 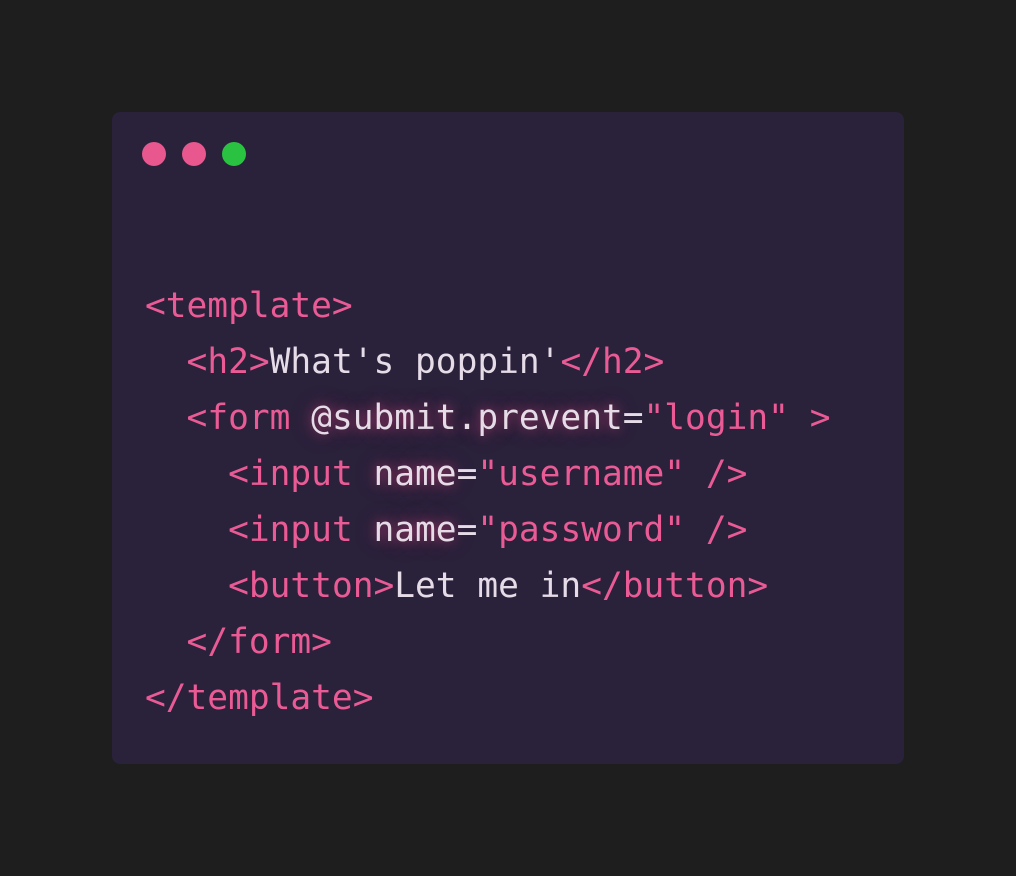 What do you see at coordinates (581, 530) in the screenshot?
I see `input-password-value: "password"` at bounding box center [581, 530].